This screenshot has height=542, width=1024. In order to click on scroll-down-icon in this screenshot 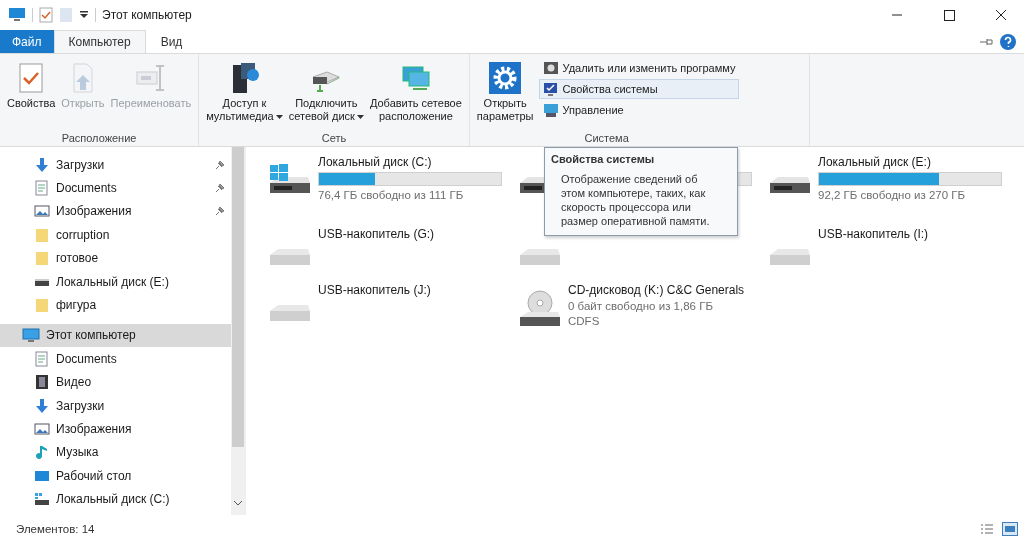, I will do `click(238, 503)`.